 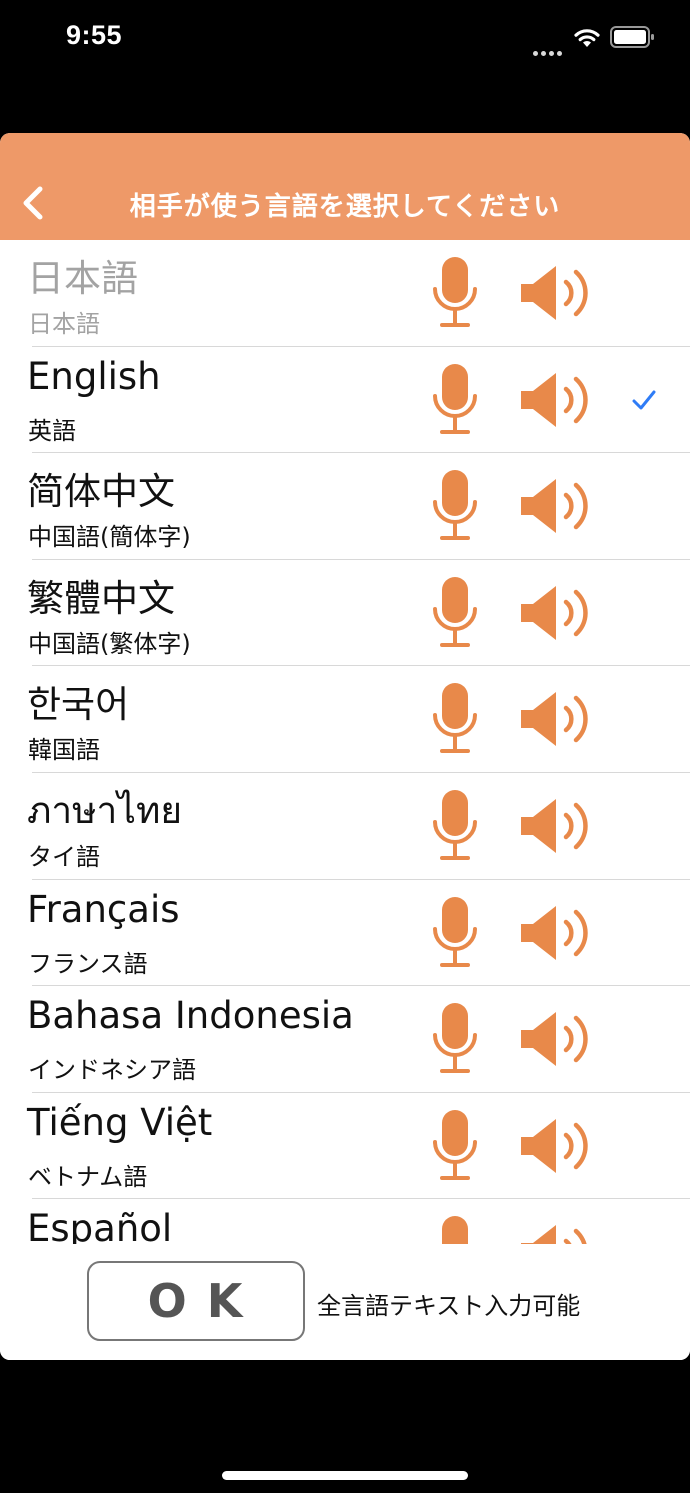 What do you see at coordinates (105, 810) in the screenshot?
I see `language-name: ภาษาไทย` at bounding box center [105, 810].